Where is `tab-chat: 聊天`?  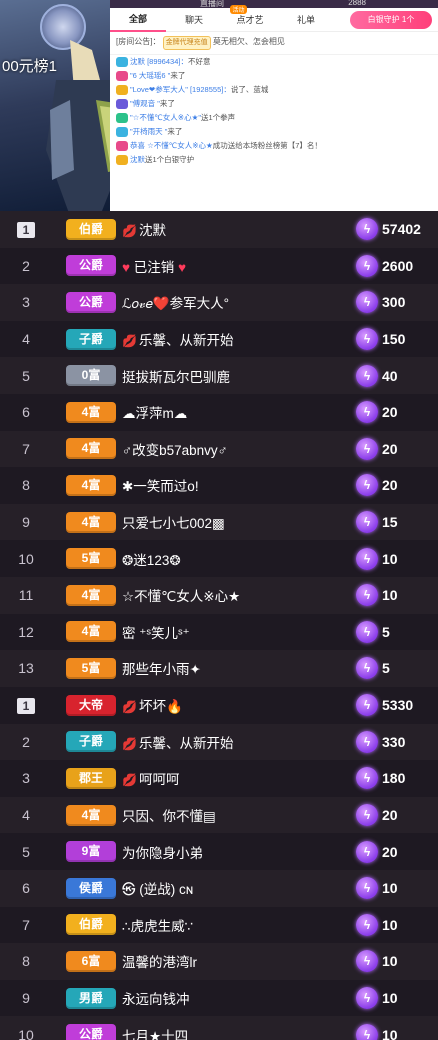
tab-chat: 聊天 is located at coordinates (194, 19).